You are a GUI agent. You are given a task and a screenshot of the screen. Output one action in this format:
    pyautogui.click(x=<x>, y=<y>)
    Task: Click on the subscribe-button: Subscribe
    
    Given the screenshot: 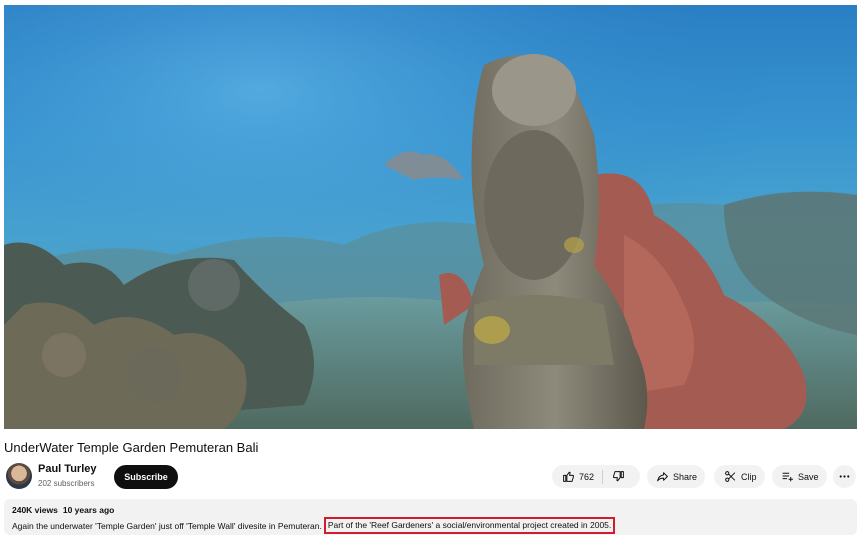 What is the action you would take?
    pyautogui.click(x=146, y=477)
    